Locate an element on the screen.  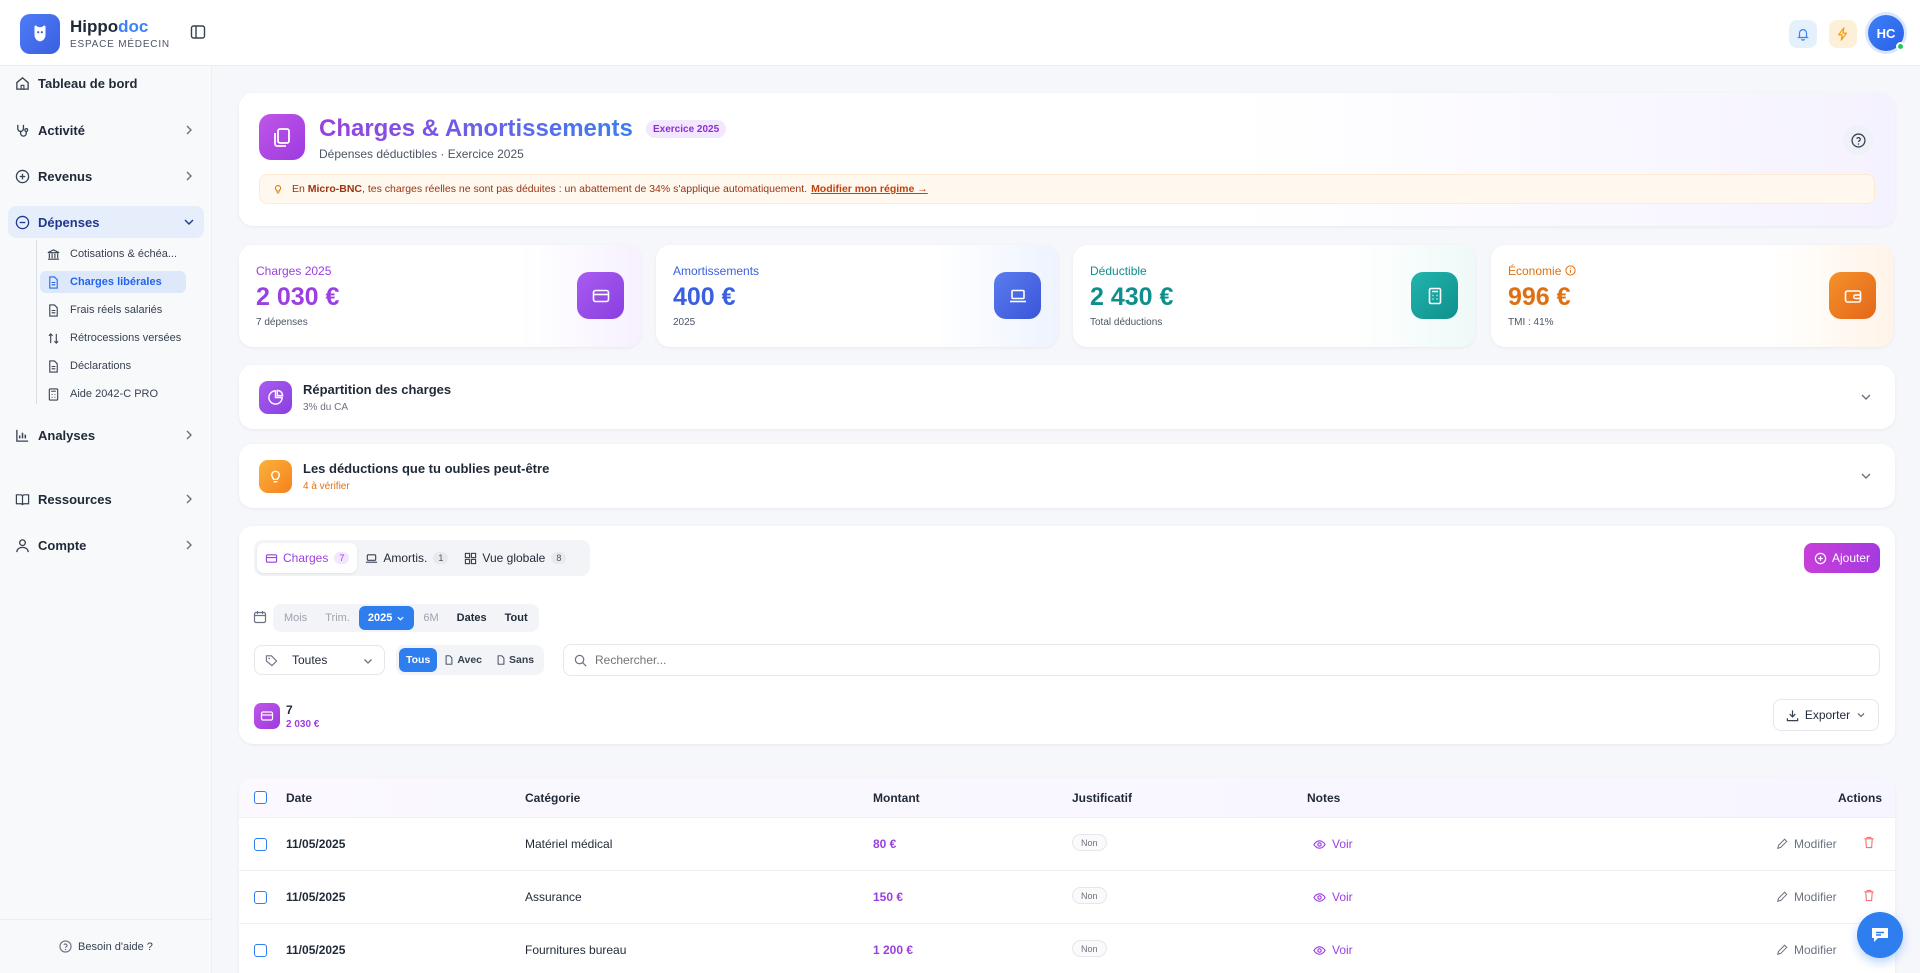
bar-chart-icon is located at coordinates (22, 435).